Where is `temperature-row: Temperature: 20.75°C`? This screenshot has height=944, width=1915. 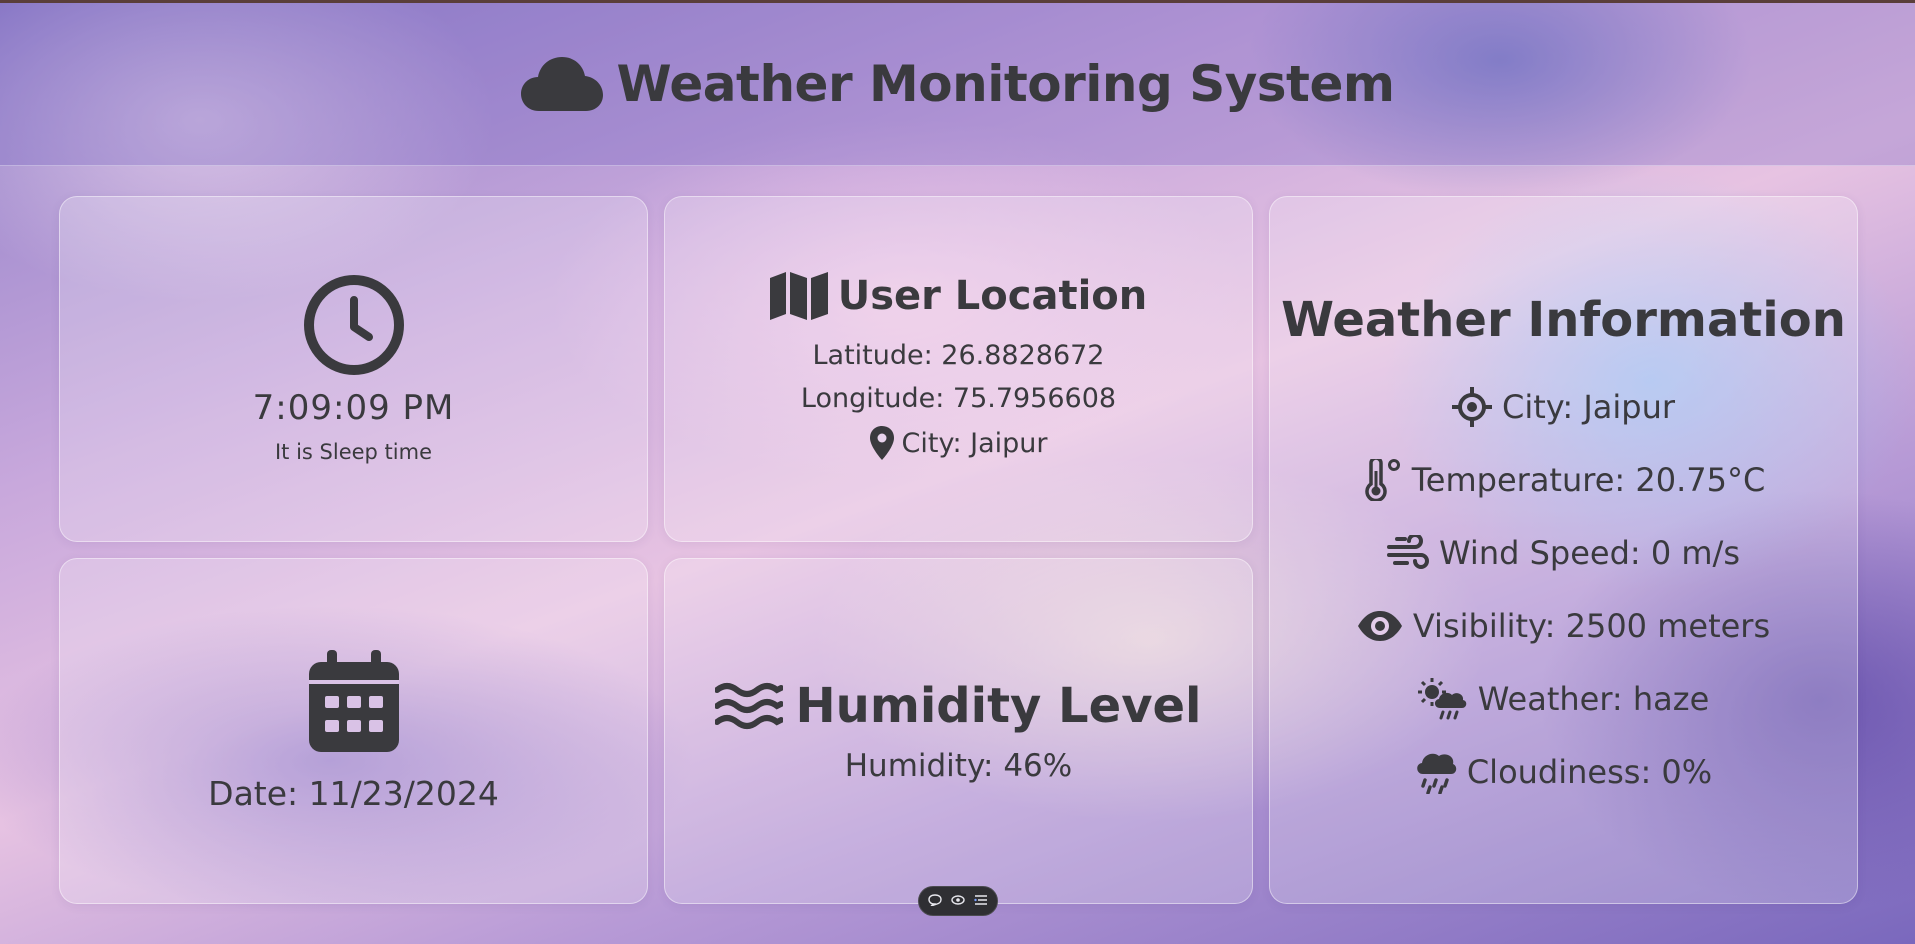
temperature-row: Temperature: 20.75°C is located at coordinates (1564, 479).